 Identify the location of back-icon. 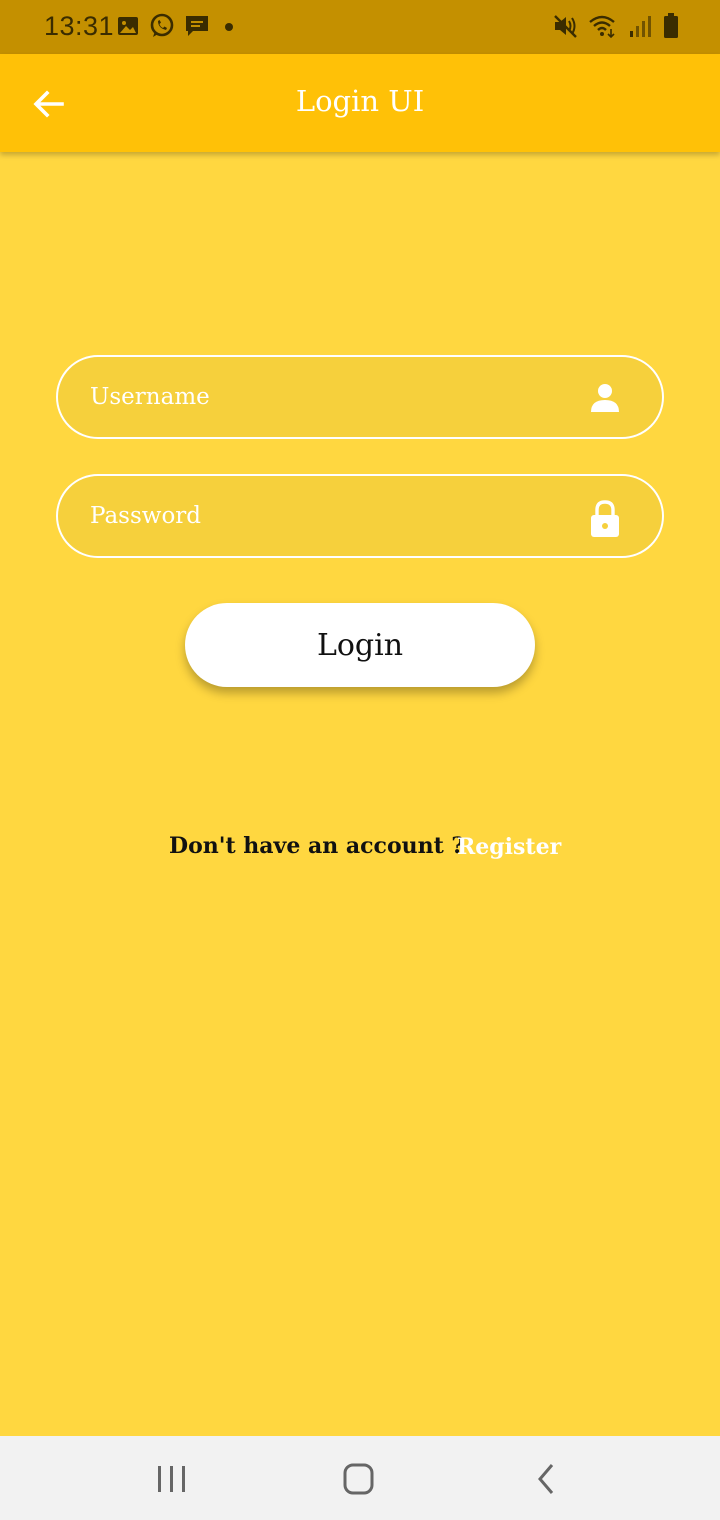
(548, 1482).